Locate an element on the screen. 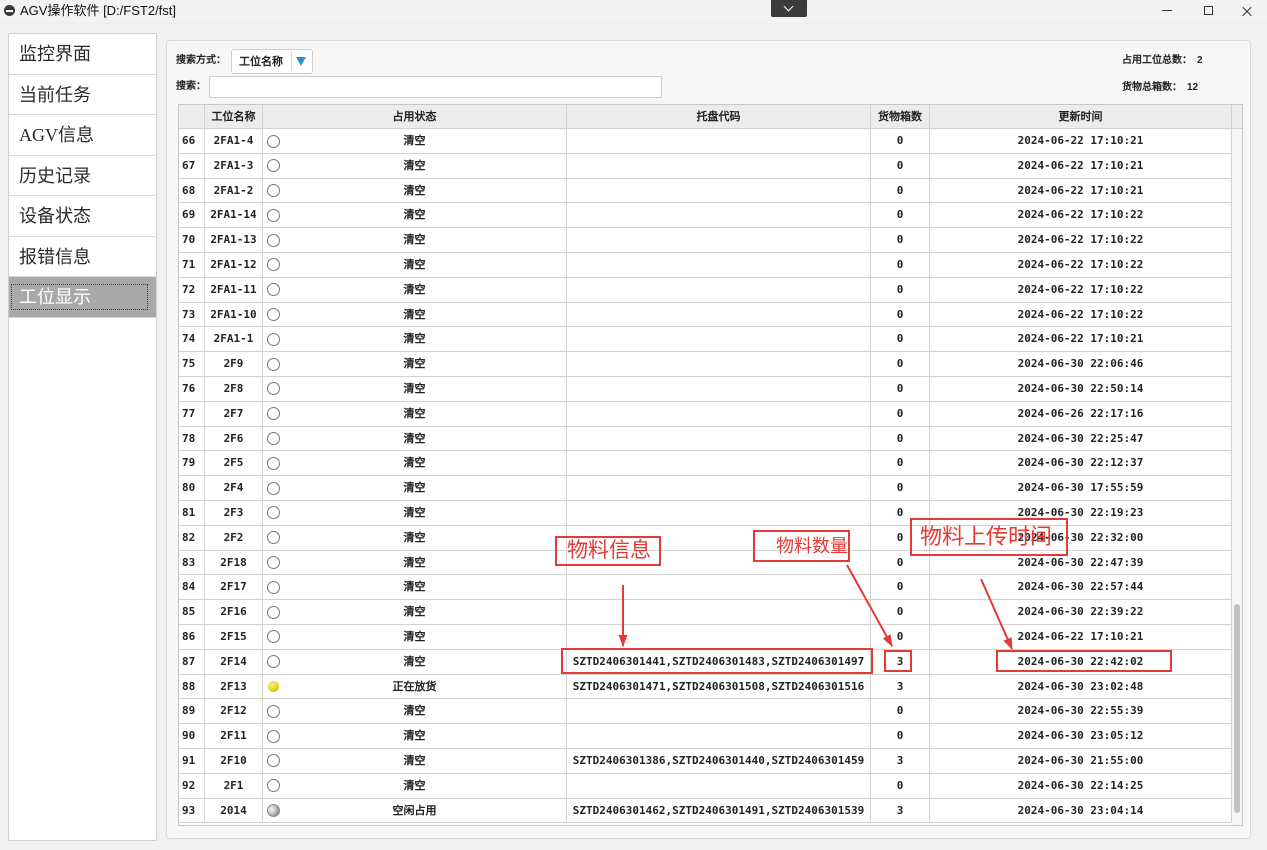  title-dropdown-button is located at coordinates (789, 8).